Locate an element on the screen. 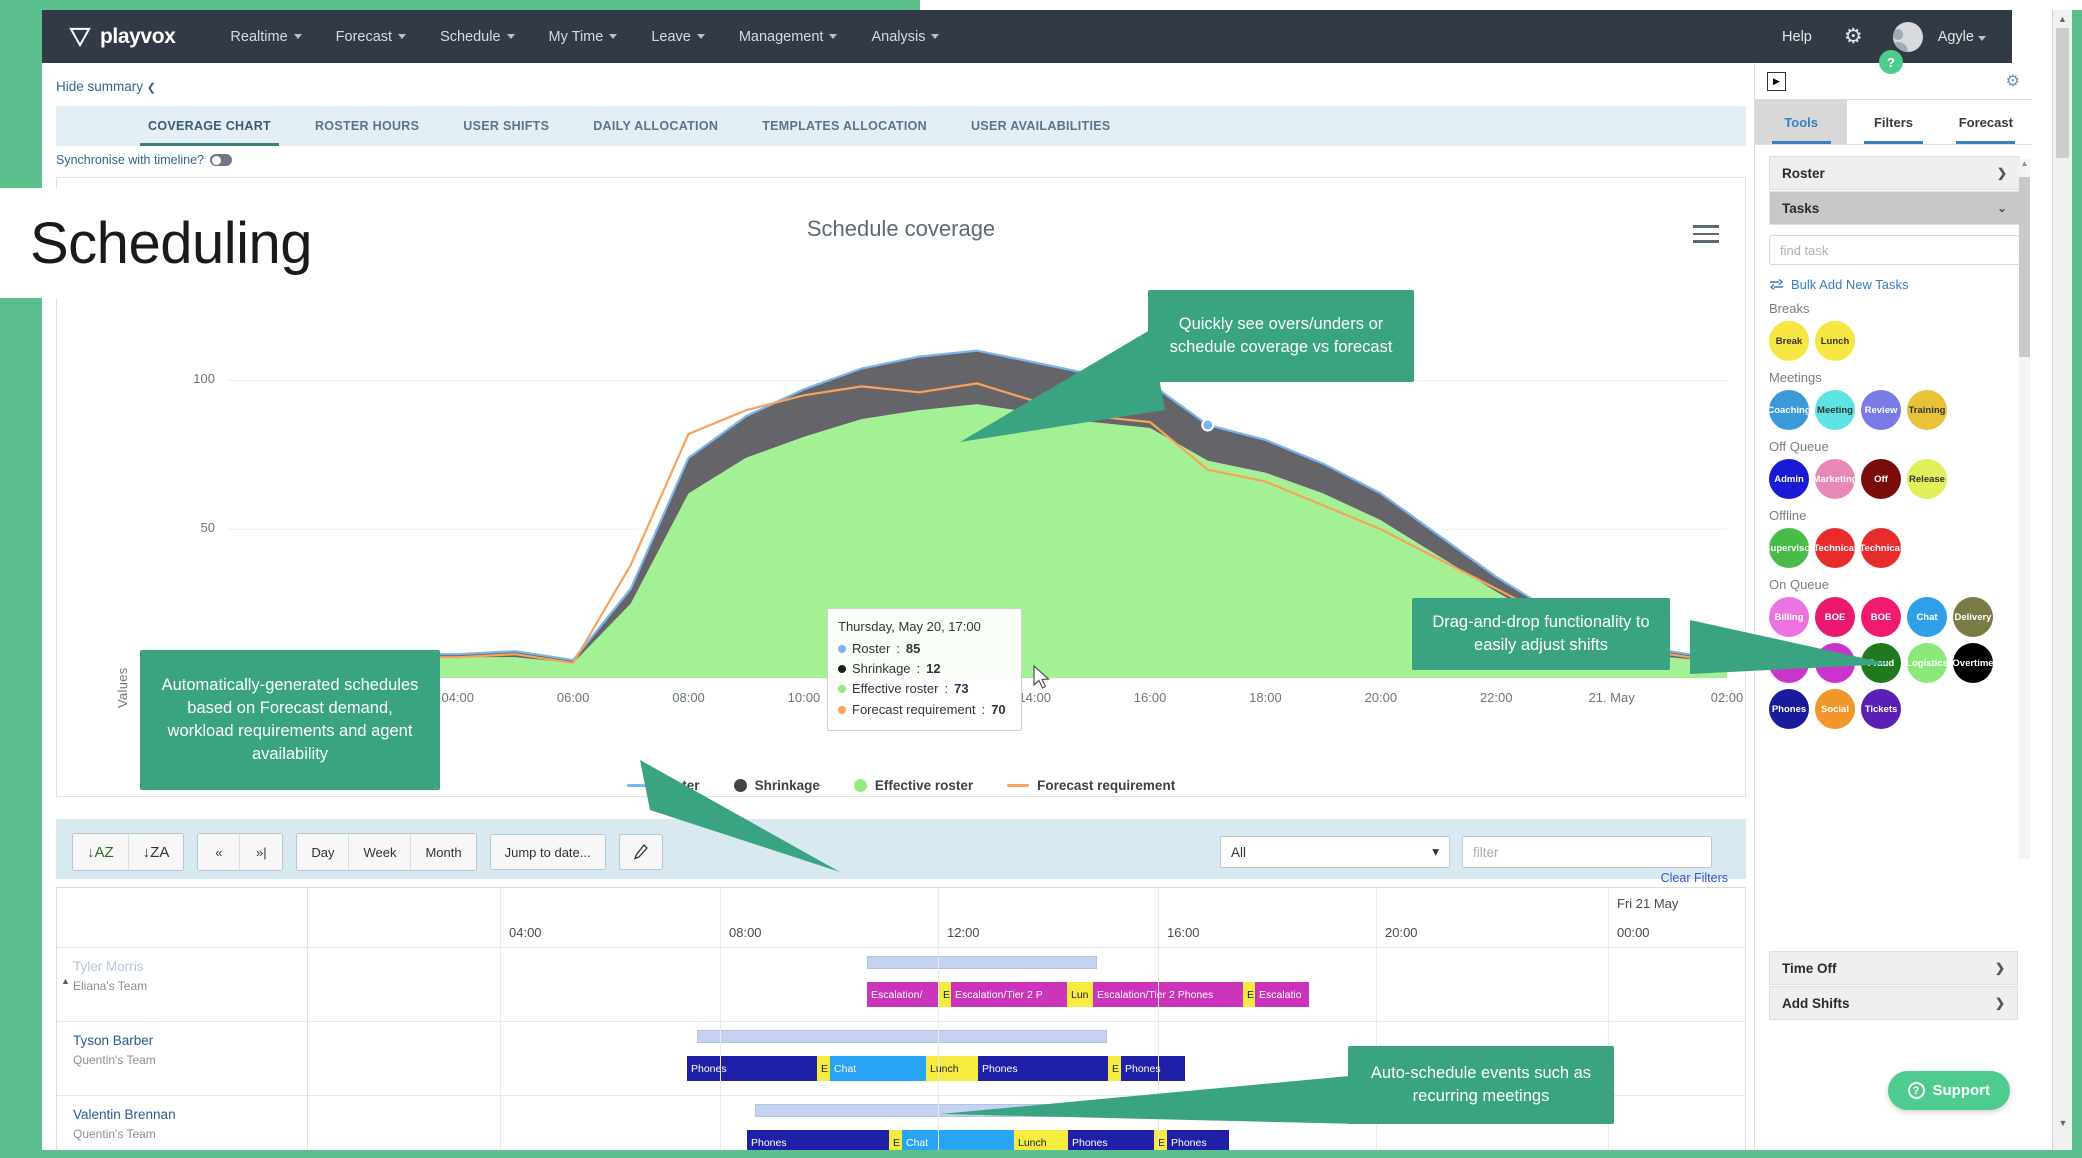 The height and width of the screenshot is (1158, 2082). shift-block: Escalation/Tier 2 P is located at coordinates (1009, 994).